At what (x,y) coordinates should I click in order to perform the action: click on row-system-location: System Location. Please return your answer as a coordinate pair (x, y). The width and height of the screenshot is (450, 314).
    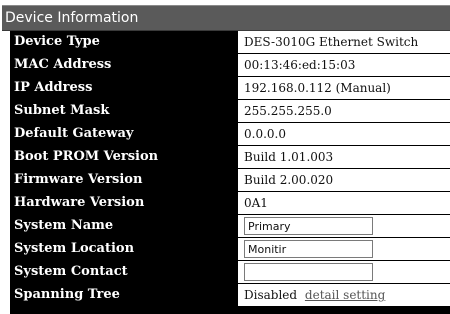
    Looking at the image, I should click on (230, 249).